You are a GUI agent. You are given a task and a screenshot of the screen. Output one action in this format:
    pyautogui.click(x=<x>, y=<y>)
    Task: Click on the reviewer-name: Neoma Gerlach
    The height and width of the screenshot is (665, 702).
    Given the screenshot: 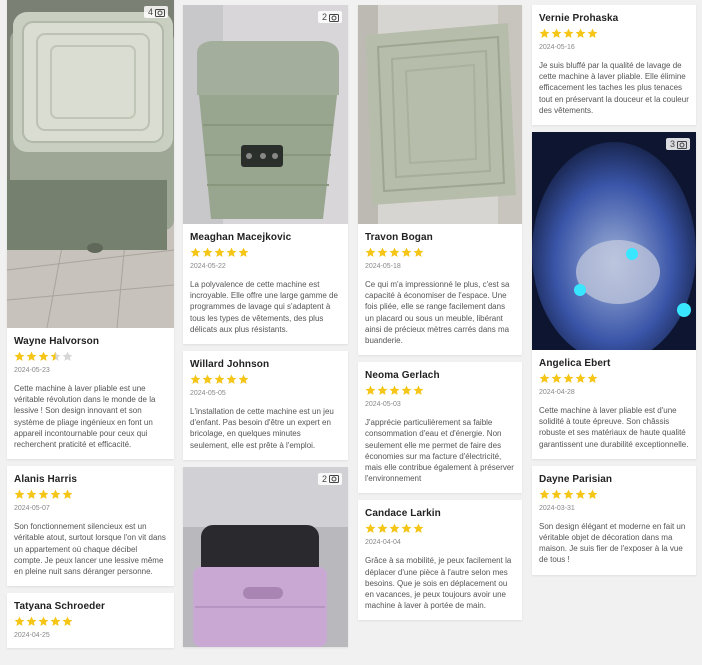 What is the action you would take?
    pyautogui.click(x=402, y=376)
    